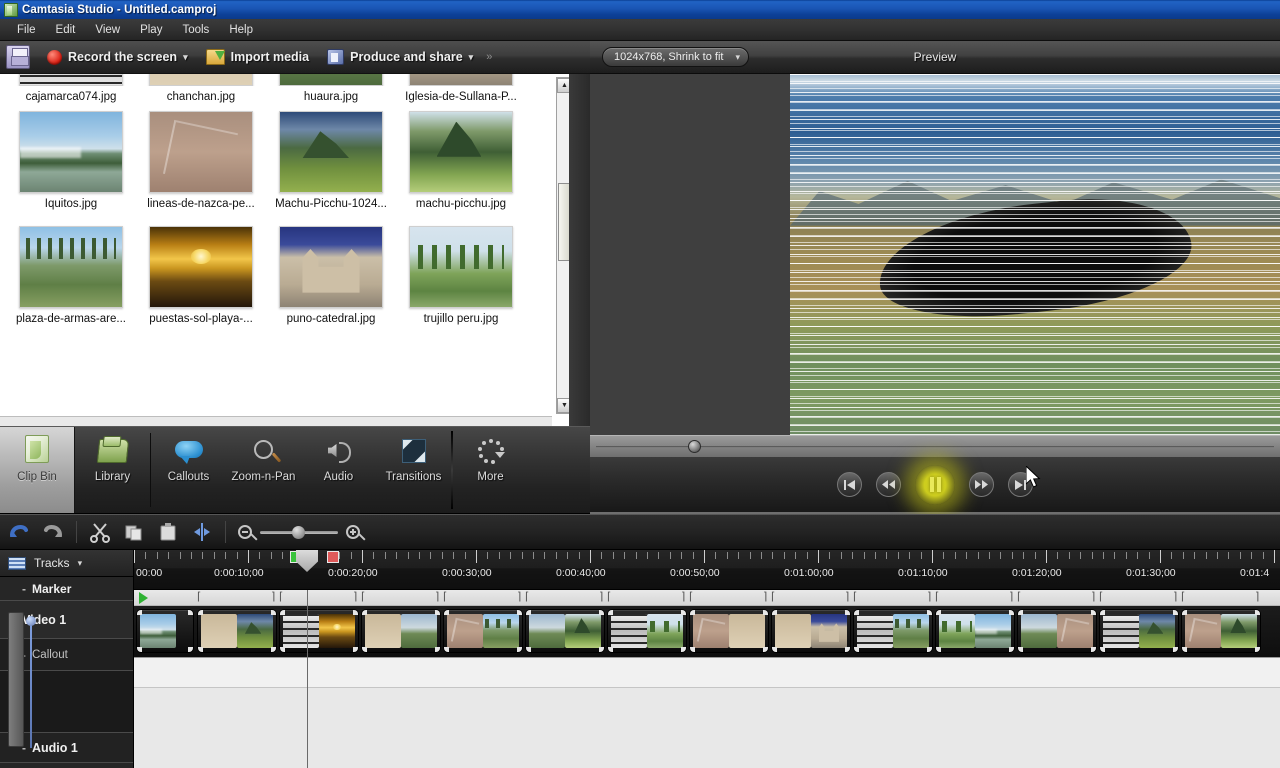 This screenshot has height=768, width=1280. Describe the element at coordinates (18, 57) in the screenshot. I see `save-disk-icon` at that location.